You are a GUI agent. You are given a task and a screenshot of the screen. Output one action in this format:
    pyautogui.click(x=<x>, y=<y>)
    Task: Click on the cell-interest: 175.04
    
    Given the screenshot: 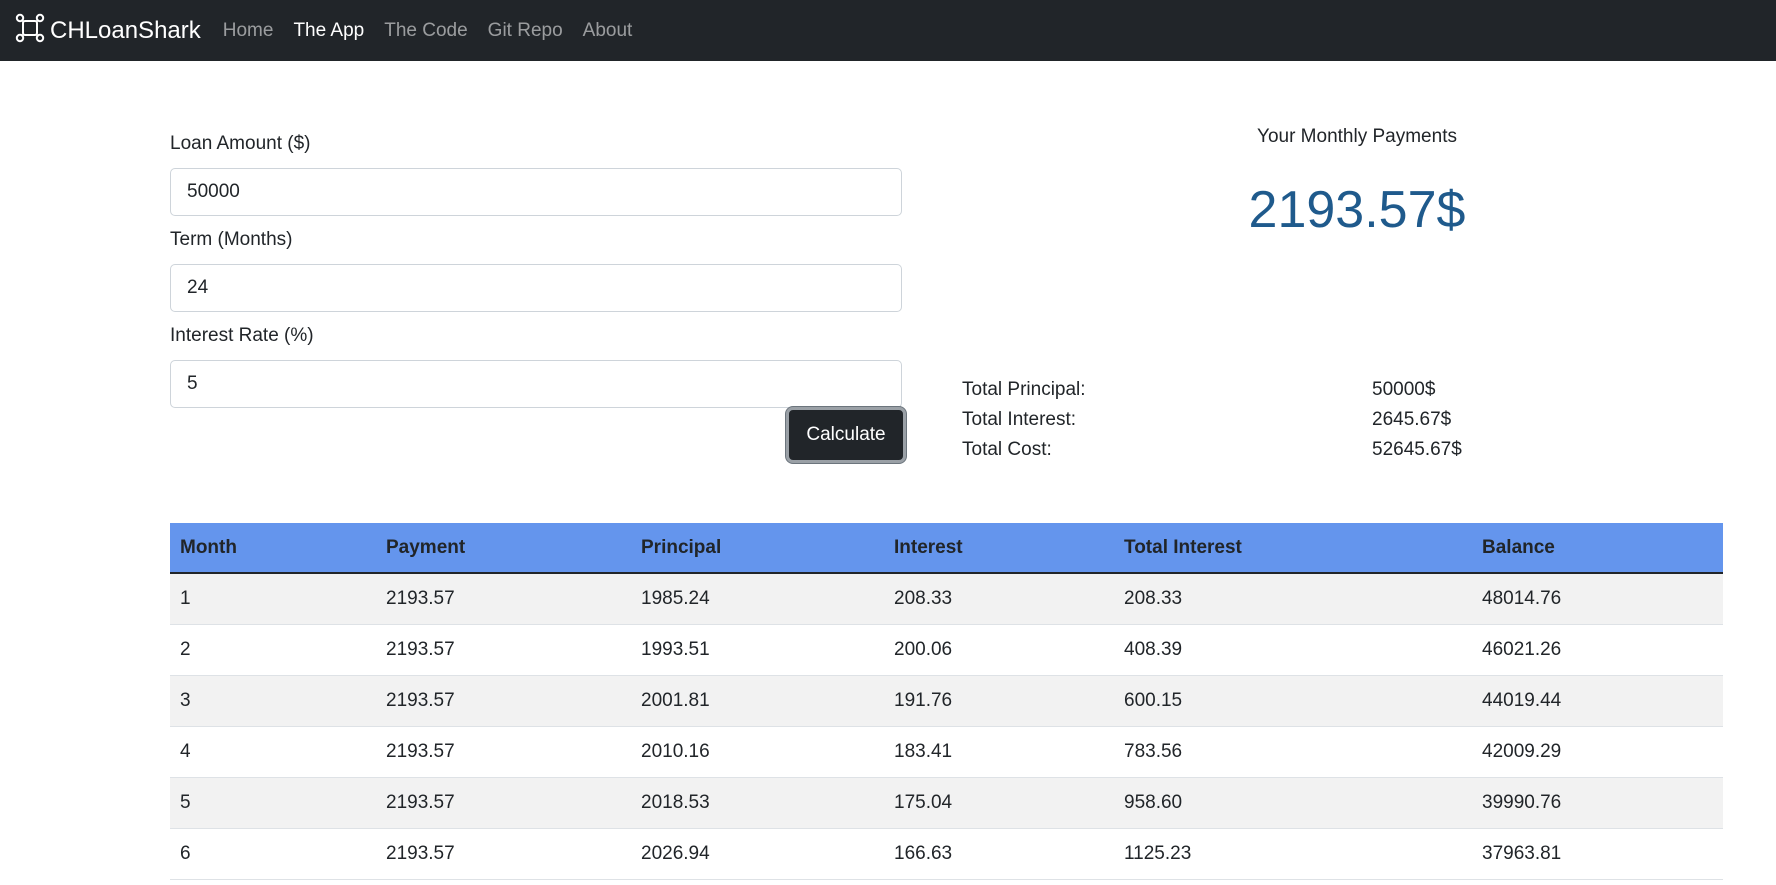 What is the action you would take?
    pyautogui.click(x=923, y=802)
    